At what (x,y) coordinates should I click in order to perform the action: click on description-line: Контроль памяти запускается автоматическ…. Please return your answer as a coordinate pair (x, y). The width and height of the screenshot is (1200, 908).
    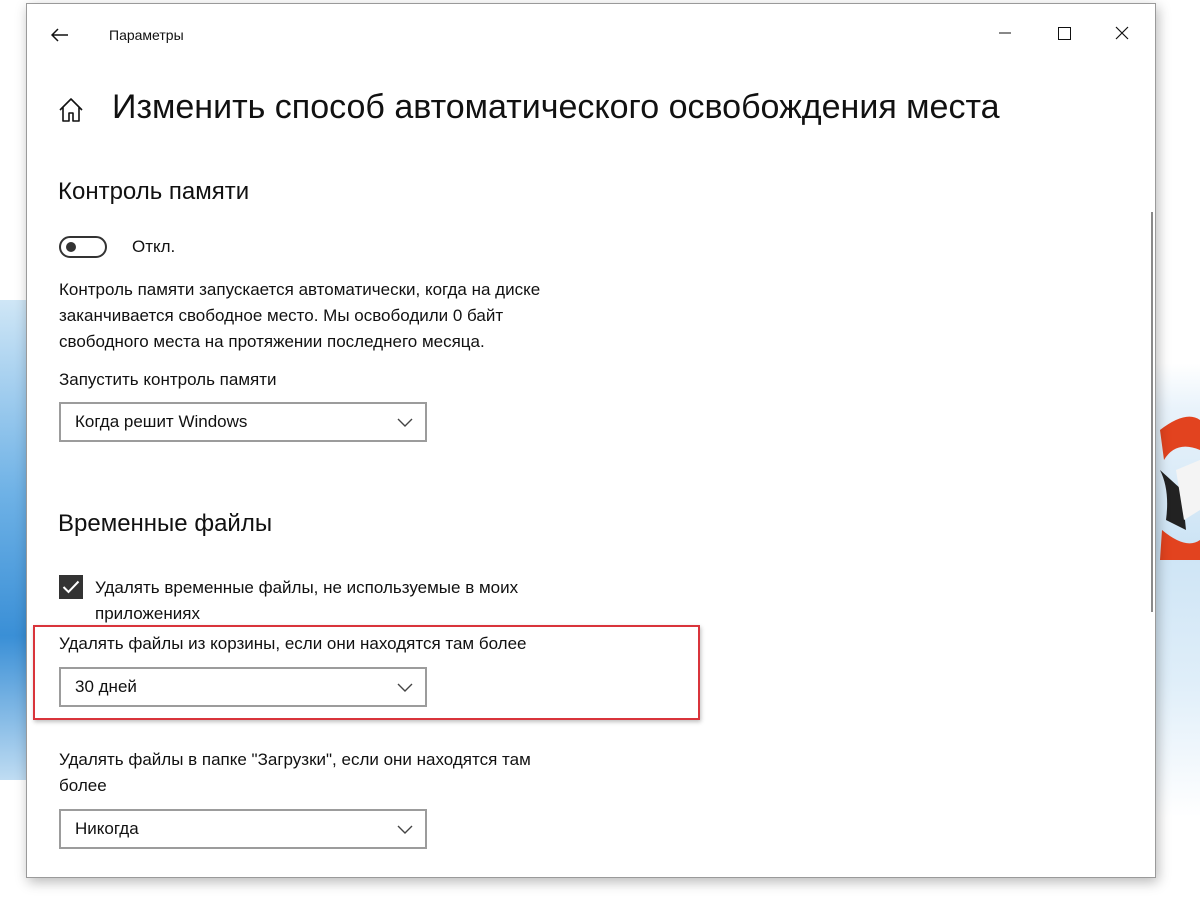
    Looking at the image, I should click on (300, 289).